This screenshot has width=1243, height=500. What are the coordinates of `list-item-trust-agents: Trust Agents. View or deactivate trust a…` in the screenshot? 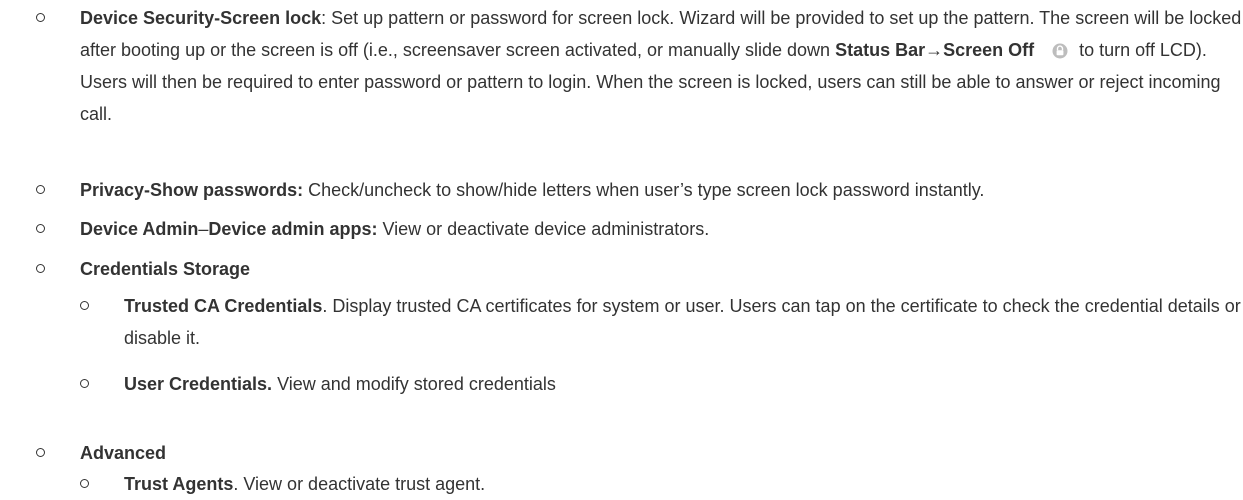 It's located at (661, 484).